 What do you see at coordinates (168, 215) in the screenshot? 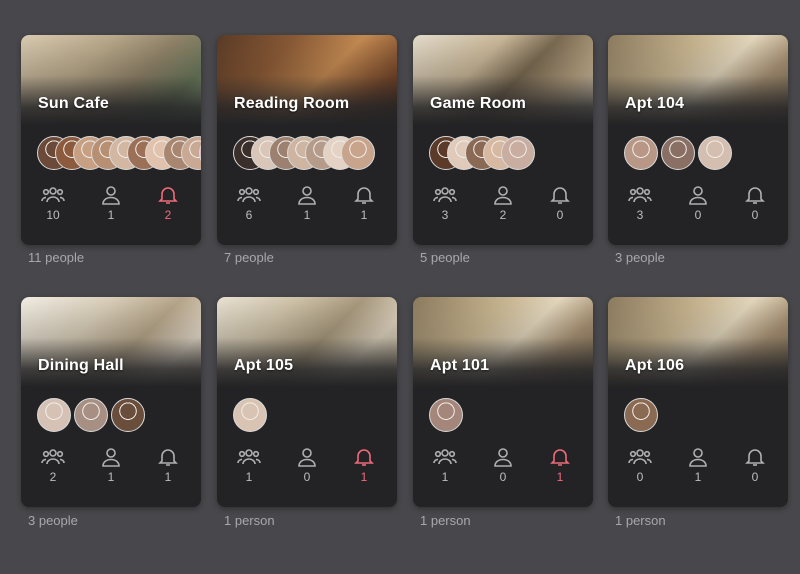
I see `alerts-count: 2` at bounding box center [168, 215].